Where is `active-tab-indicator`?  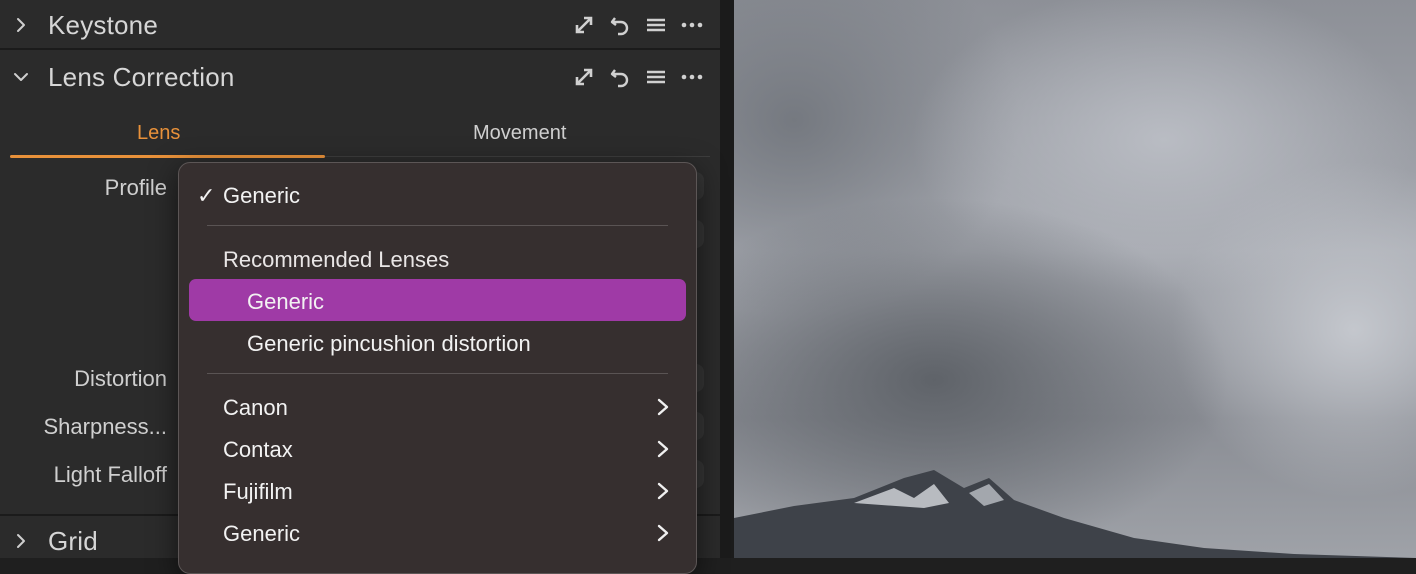 active-tab-indicator is located at coordinates (167, 156).